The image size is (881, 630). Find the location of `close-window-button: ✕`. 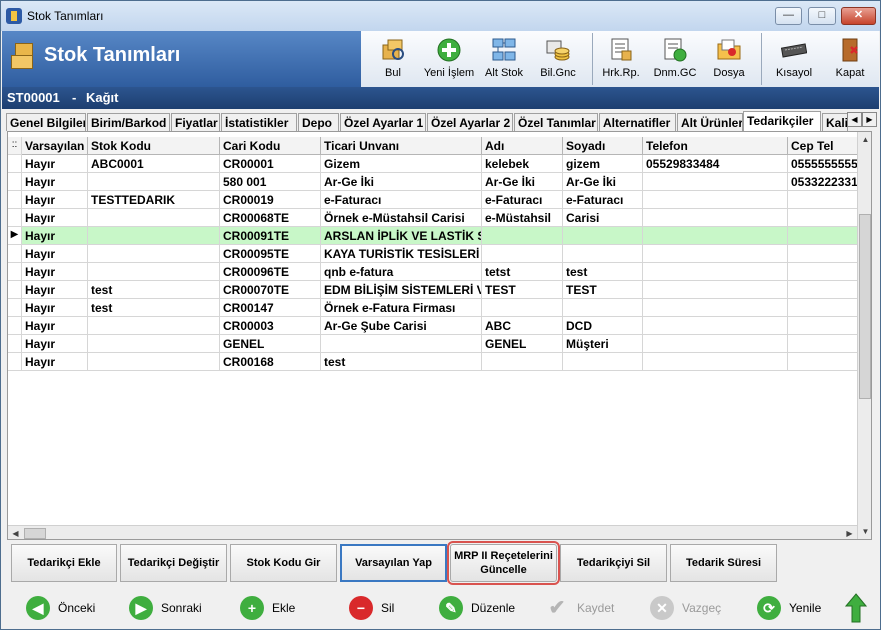

close-window-button: ✕ is located at coordinates (858, 16).